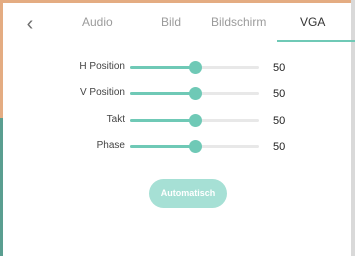 Image resolution: width=355 pixels, height=256 pixels. What do you see at coordinates (312, 22) in the screenshot?
I see `tab-vga: VGA` at bounding box center [312, 22].